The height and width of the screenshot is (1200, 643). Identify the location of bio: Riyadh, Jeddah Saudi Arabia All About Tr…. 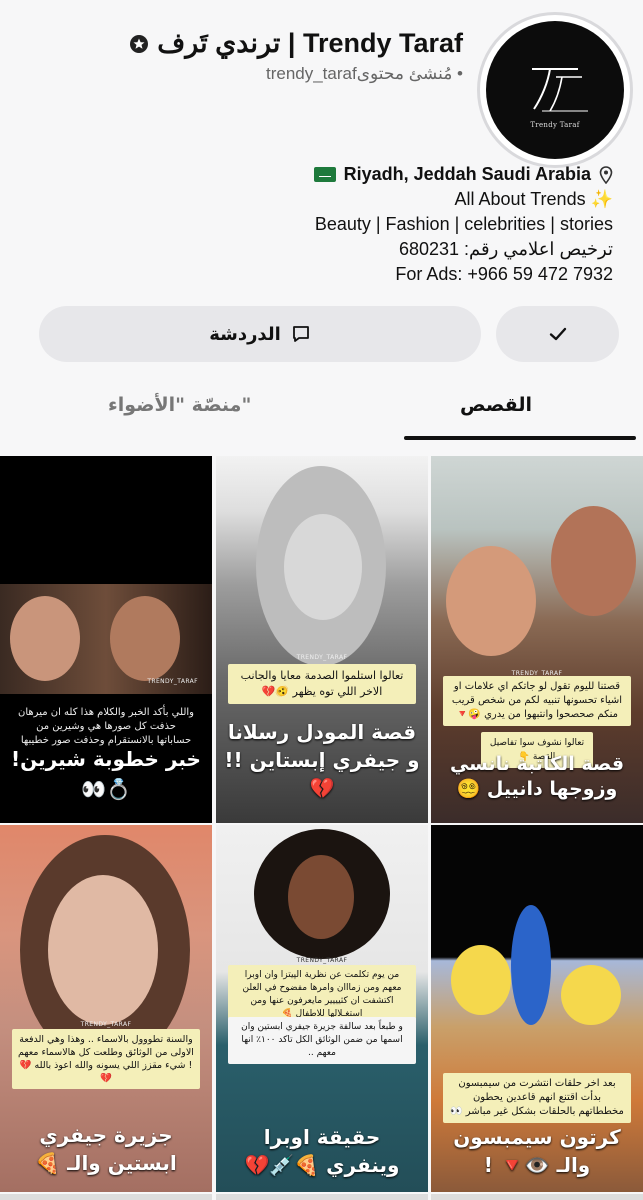
(463, 224).